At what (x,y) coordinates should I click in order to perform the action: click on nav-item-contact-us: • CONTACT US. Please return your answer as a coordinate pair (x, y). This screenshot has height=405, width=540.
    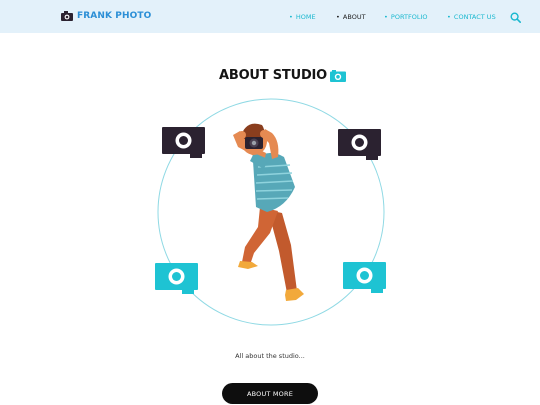
    Looking at the image, I should click on (471, 17).